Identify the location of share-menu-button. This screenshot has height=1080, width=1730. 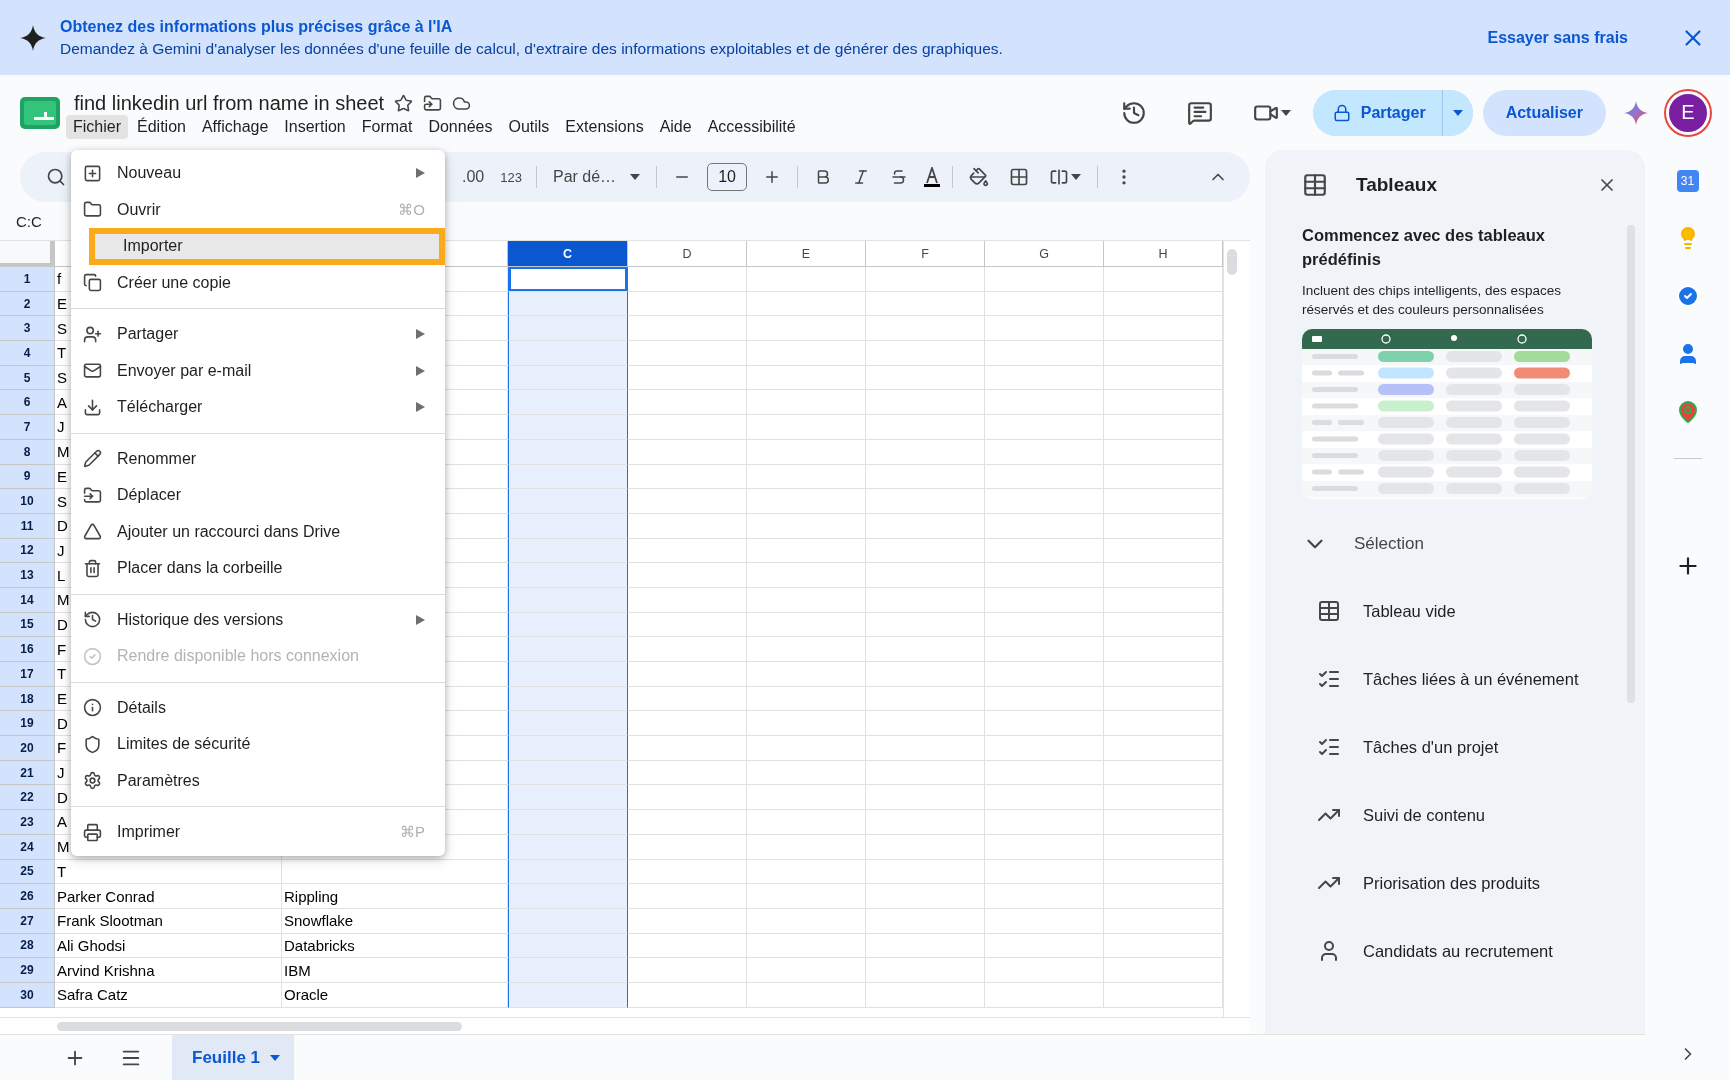
(1457, 112).